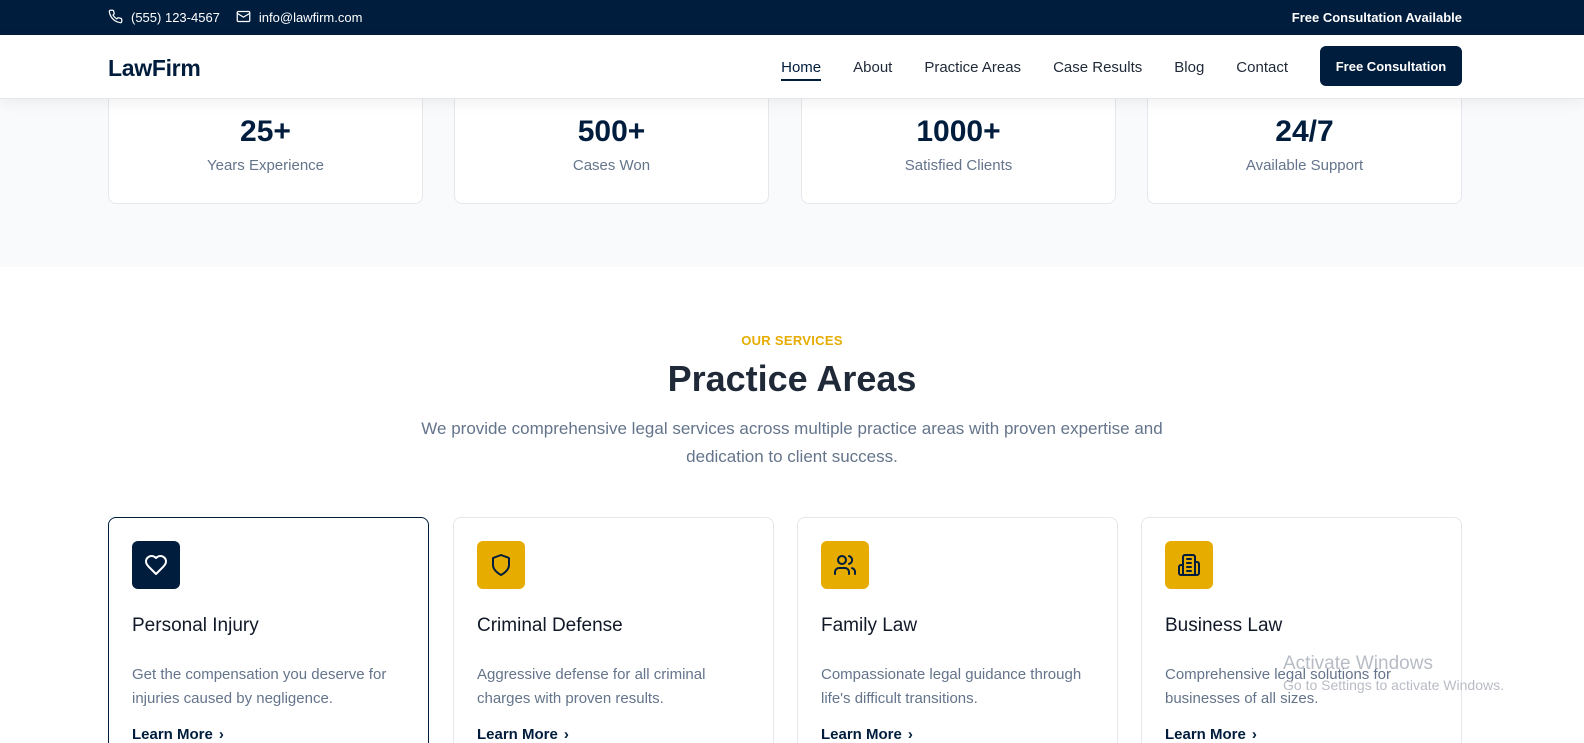  I want to click on nav-contact: Contact, so click(1262, 67).